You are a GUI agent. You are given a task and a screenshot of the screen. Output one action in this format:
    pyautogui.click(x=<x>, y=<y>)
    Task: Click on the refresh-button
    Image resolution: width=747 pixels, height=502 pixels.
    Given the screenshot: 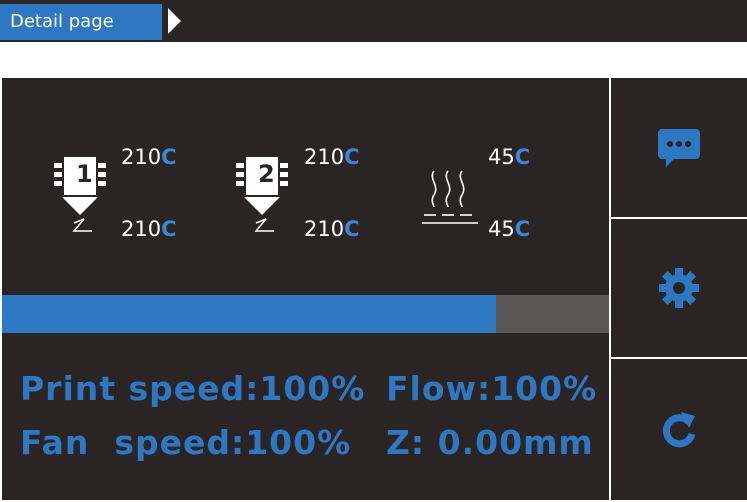 What is the action you would take?
    pyautogui.click(x=679, y=429)
    